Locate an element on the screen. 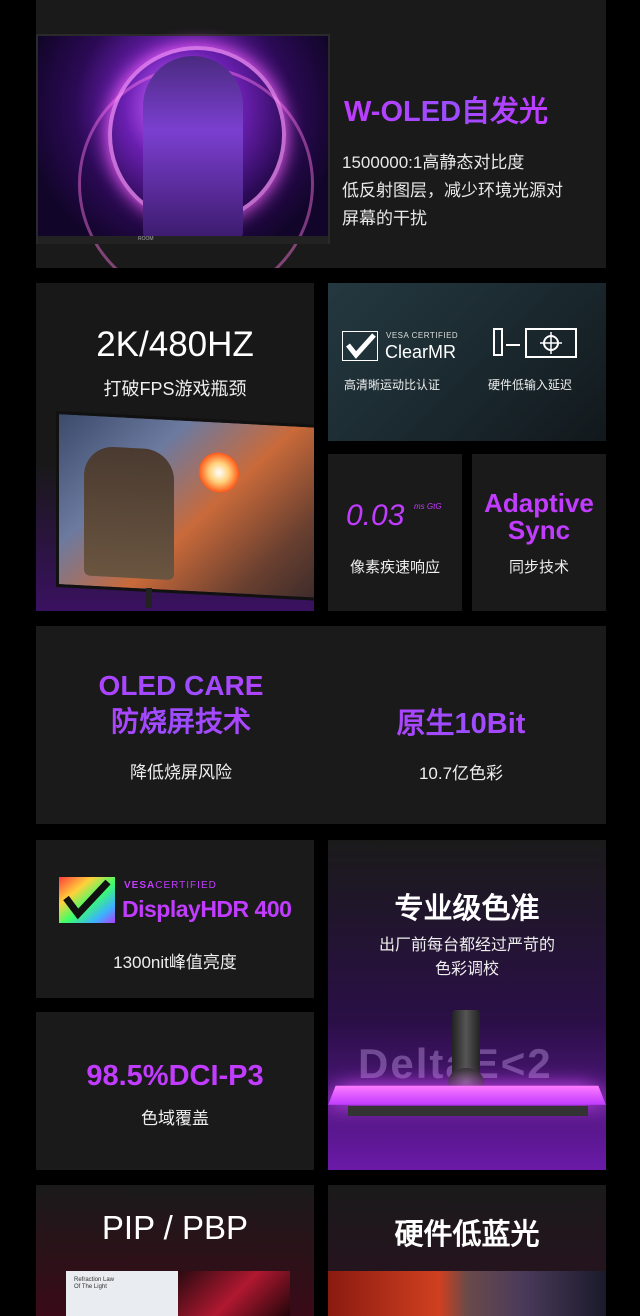 This screenshot has height=1316, width=640. hdr-card: VESACERTIFIED DisplayHDR 400 1300nit峰值亮度 is located at coordinates (175, 919).